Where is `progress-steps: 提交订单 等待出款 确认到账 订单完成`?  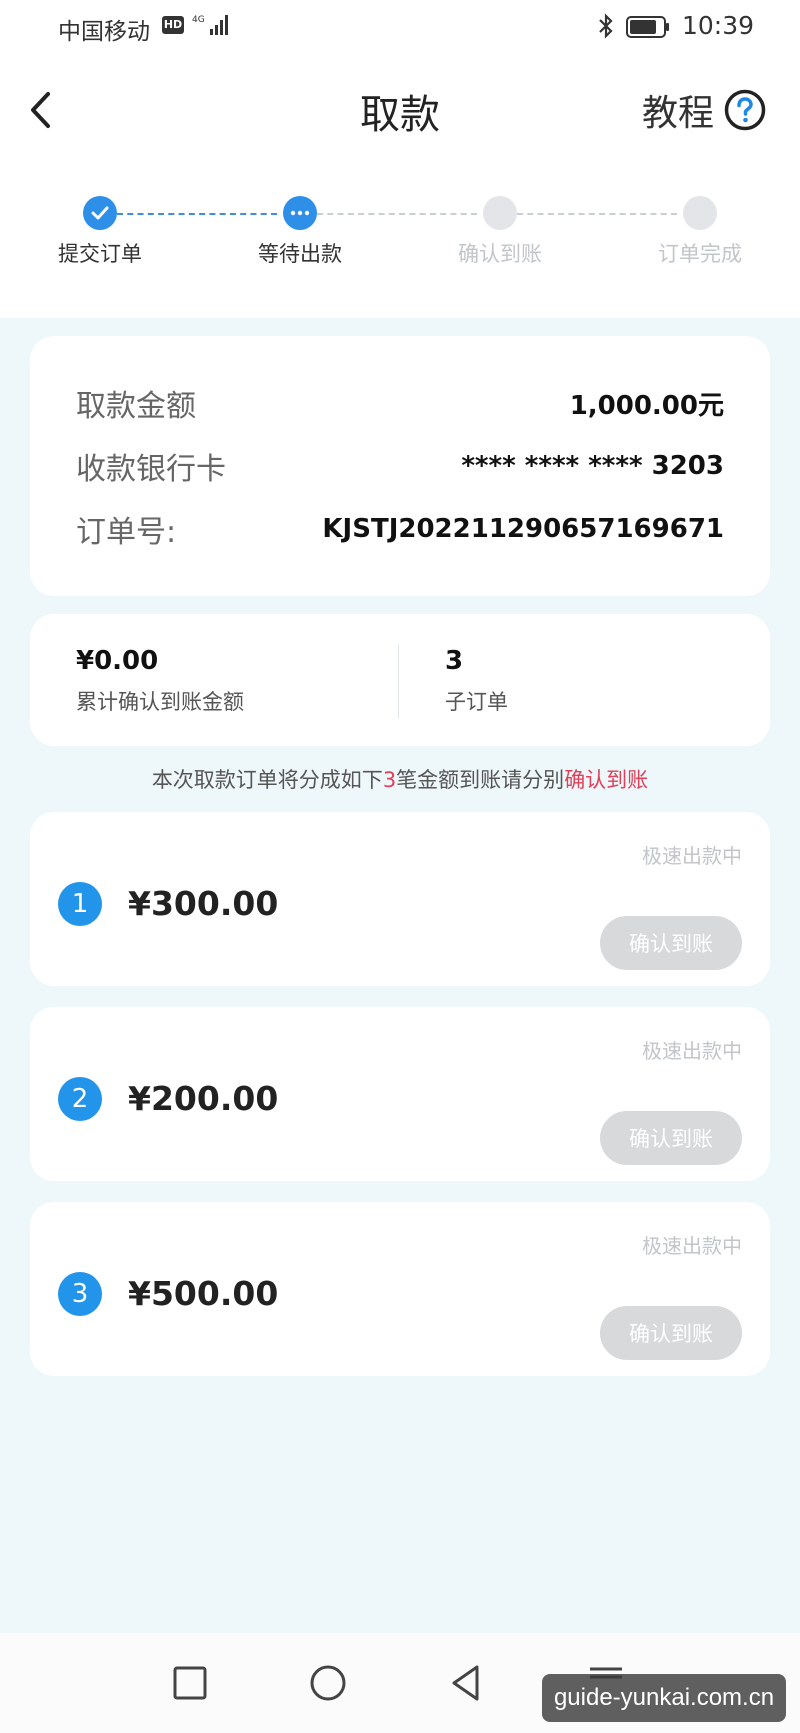 progress-steps: 提交订单 等待出款 确认到账 订单完成 is located at coordinates (400, 235).